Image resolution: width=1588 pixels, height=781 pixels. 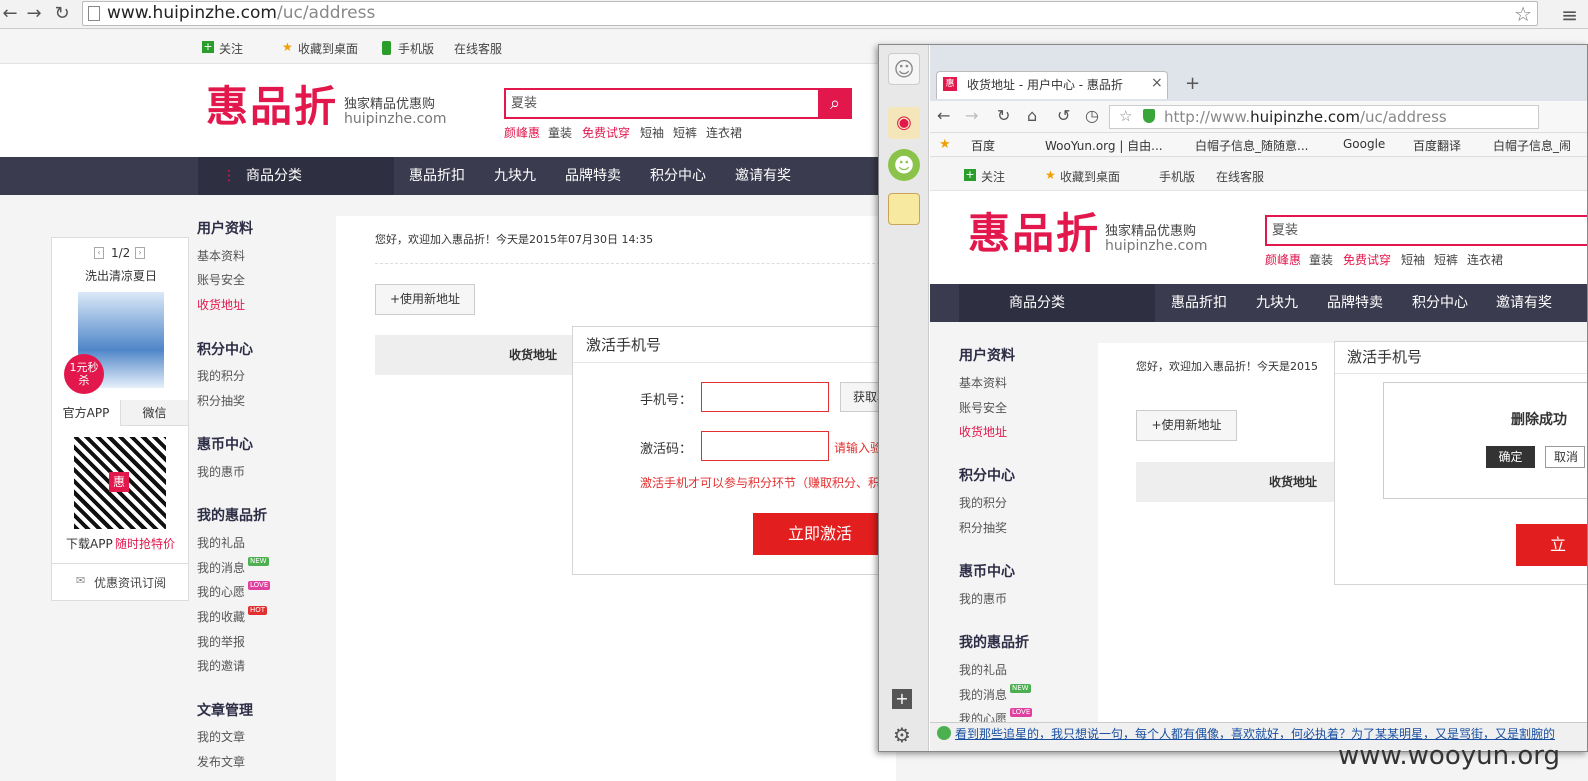 I want to click on bookmark-item: 百度, so click(x=983, y=145).